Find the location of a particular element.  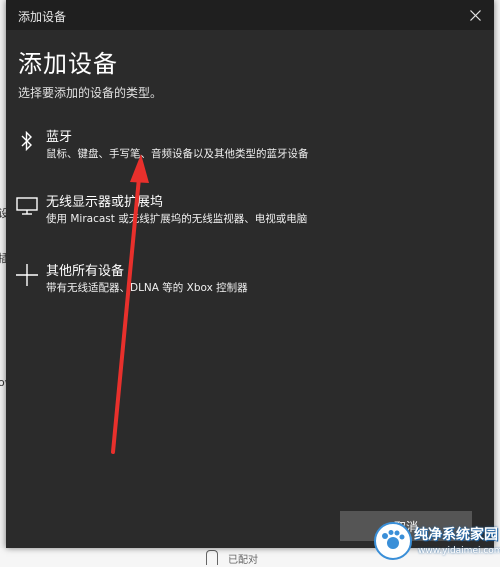

option-bluetooth: 蓝牙 鼠标、键盘、手写笔、音频设备以及其他类型的蓝牙设备 is located at coordinates (250, 150).